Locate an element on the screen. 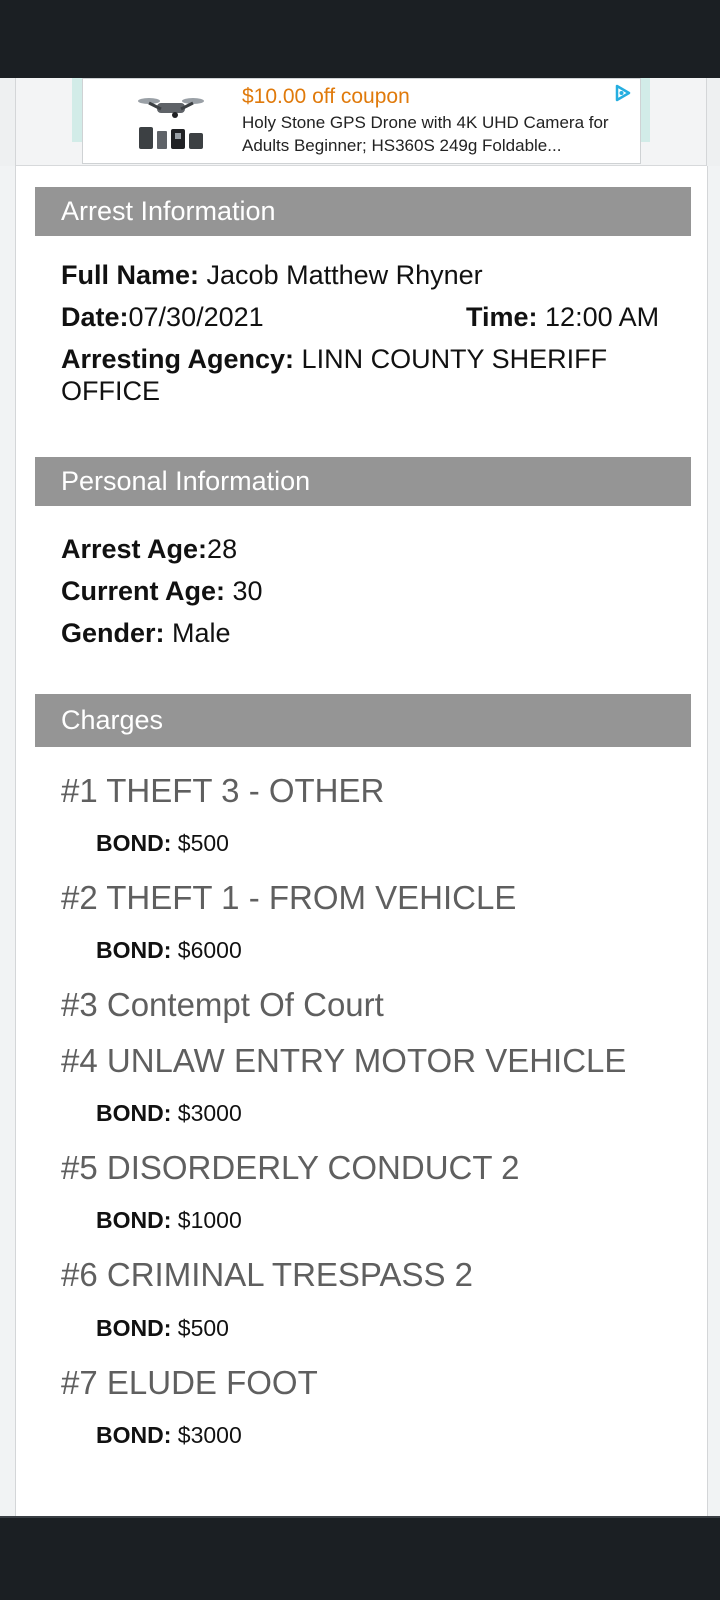  drone-product-image is located at coordinates (171, 123).